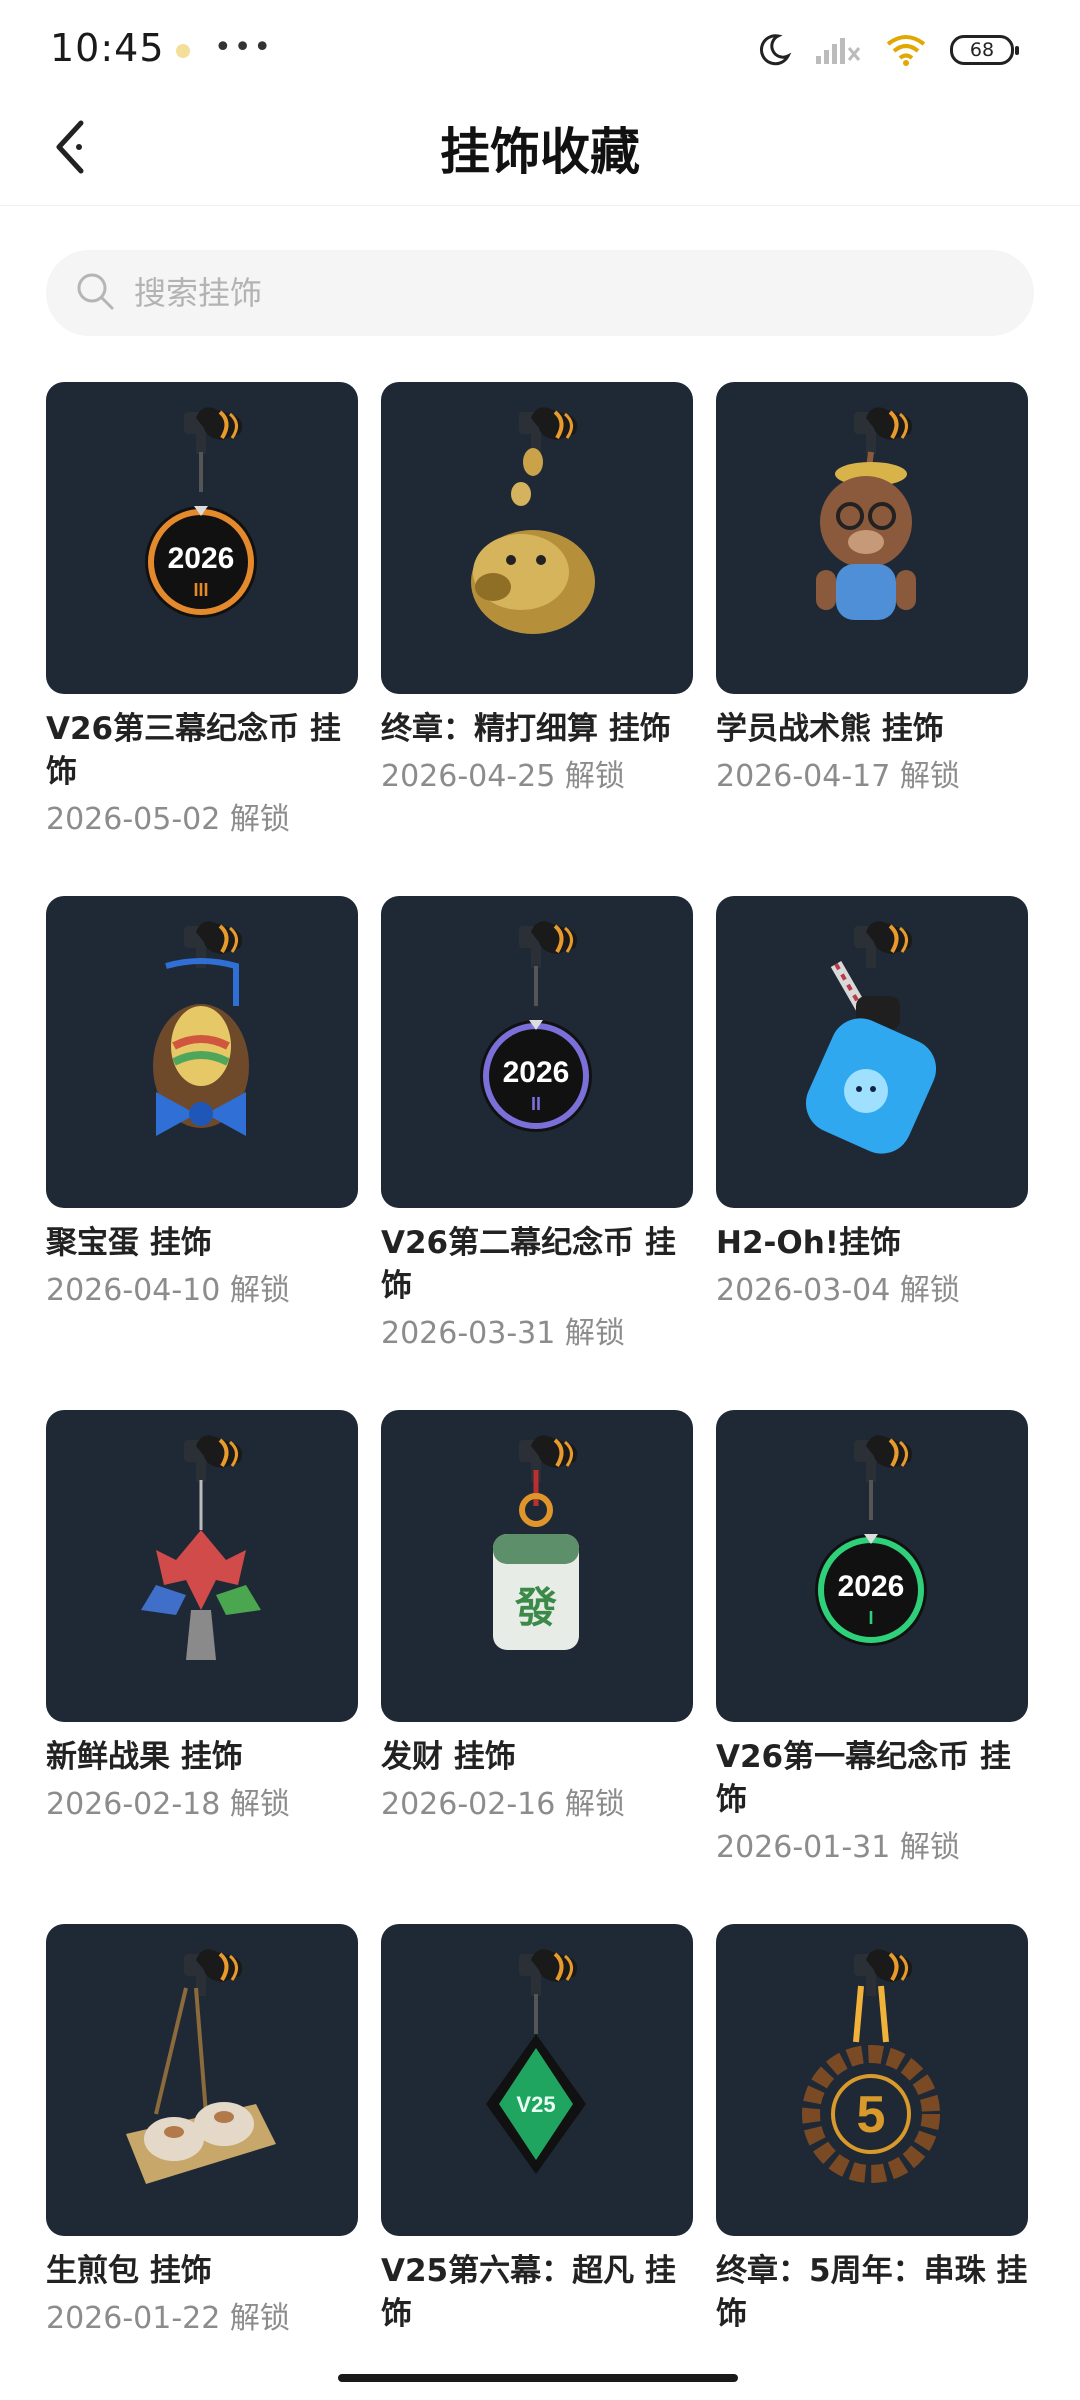  What do you see at coordinates (129, 2271) in the screenshot?
I see `charm-name: 生煎包 挂饰` at bounding box center [129, 2271].